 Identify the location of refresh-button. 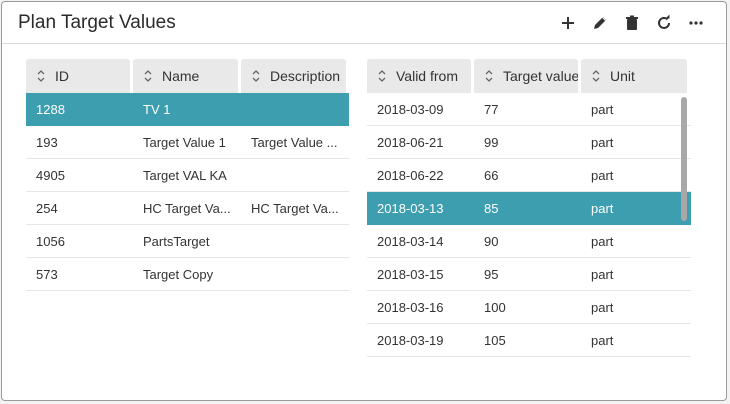
(664, 23).